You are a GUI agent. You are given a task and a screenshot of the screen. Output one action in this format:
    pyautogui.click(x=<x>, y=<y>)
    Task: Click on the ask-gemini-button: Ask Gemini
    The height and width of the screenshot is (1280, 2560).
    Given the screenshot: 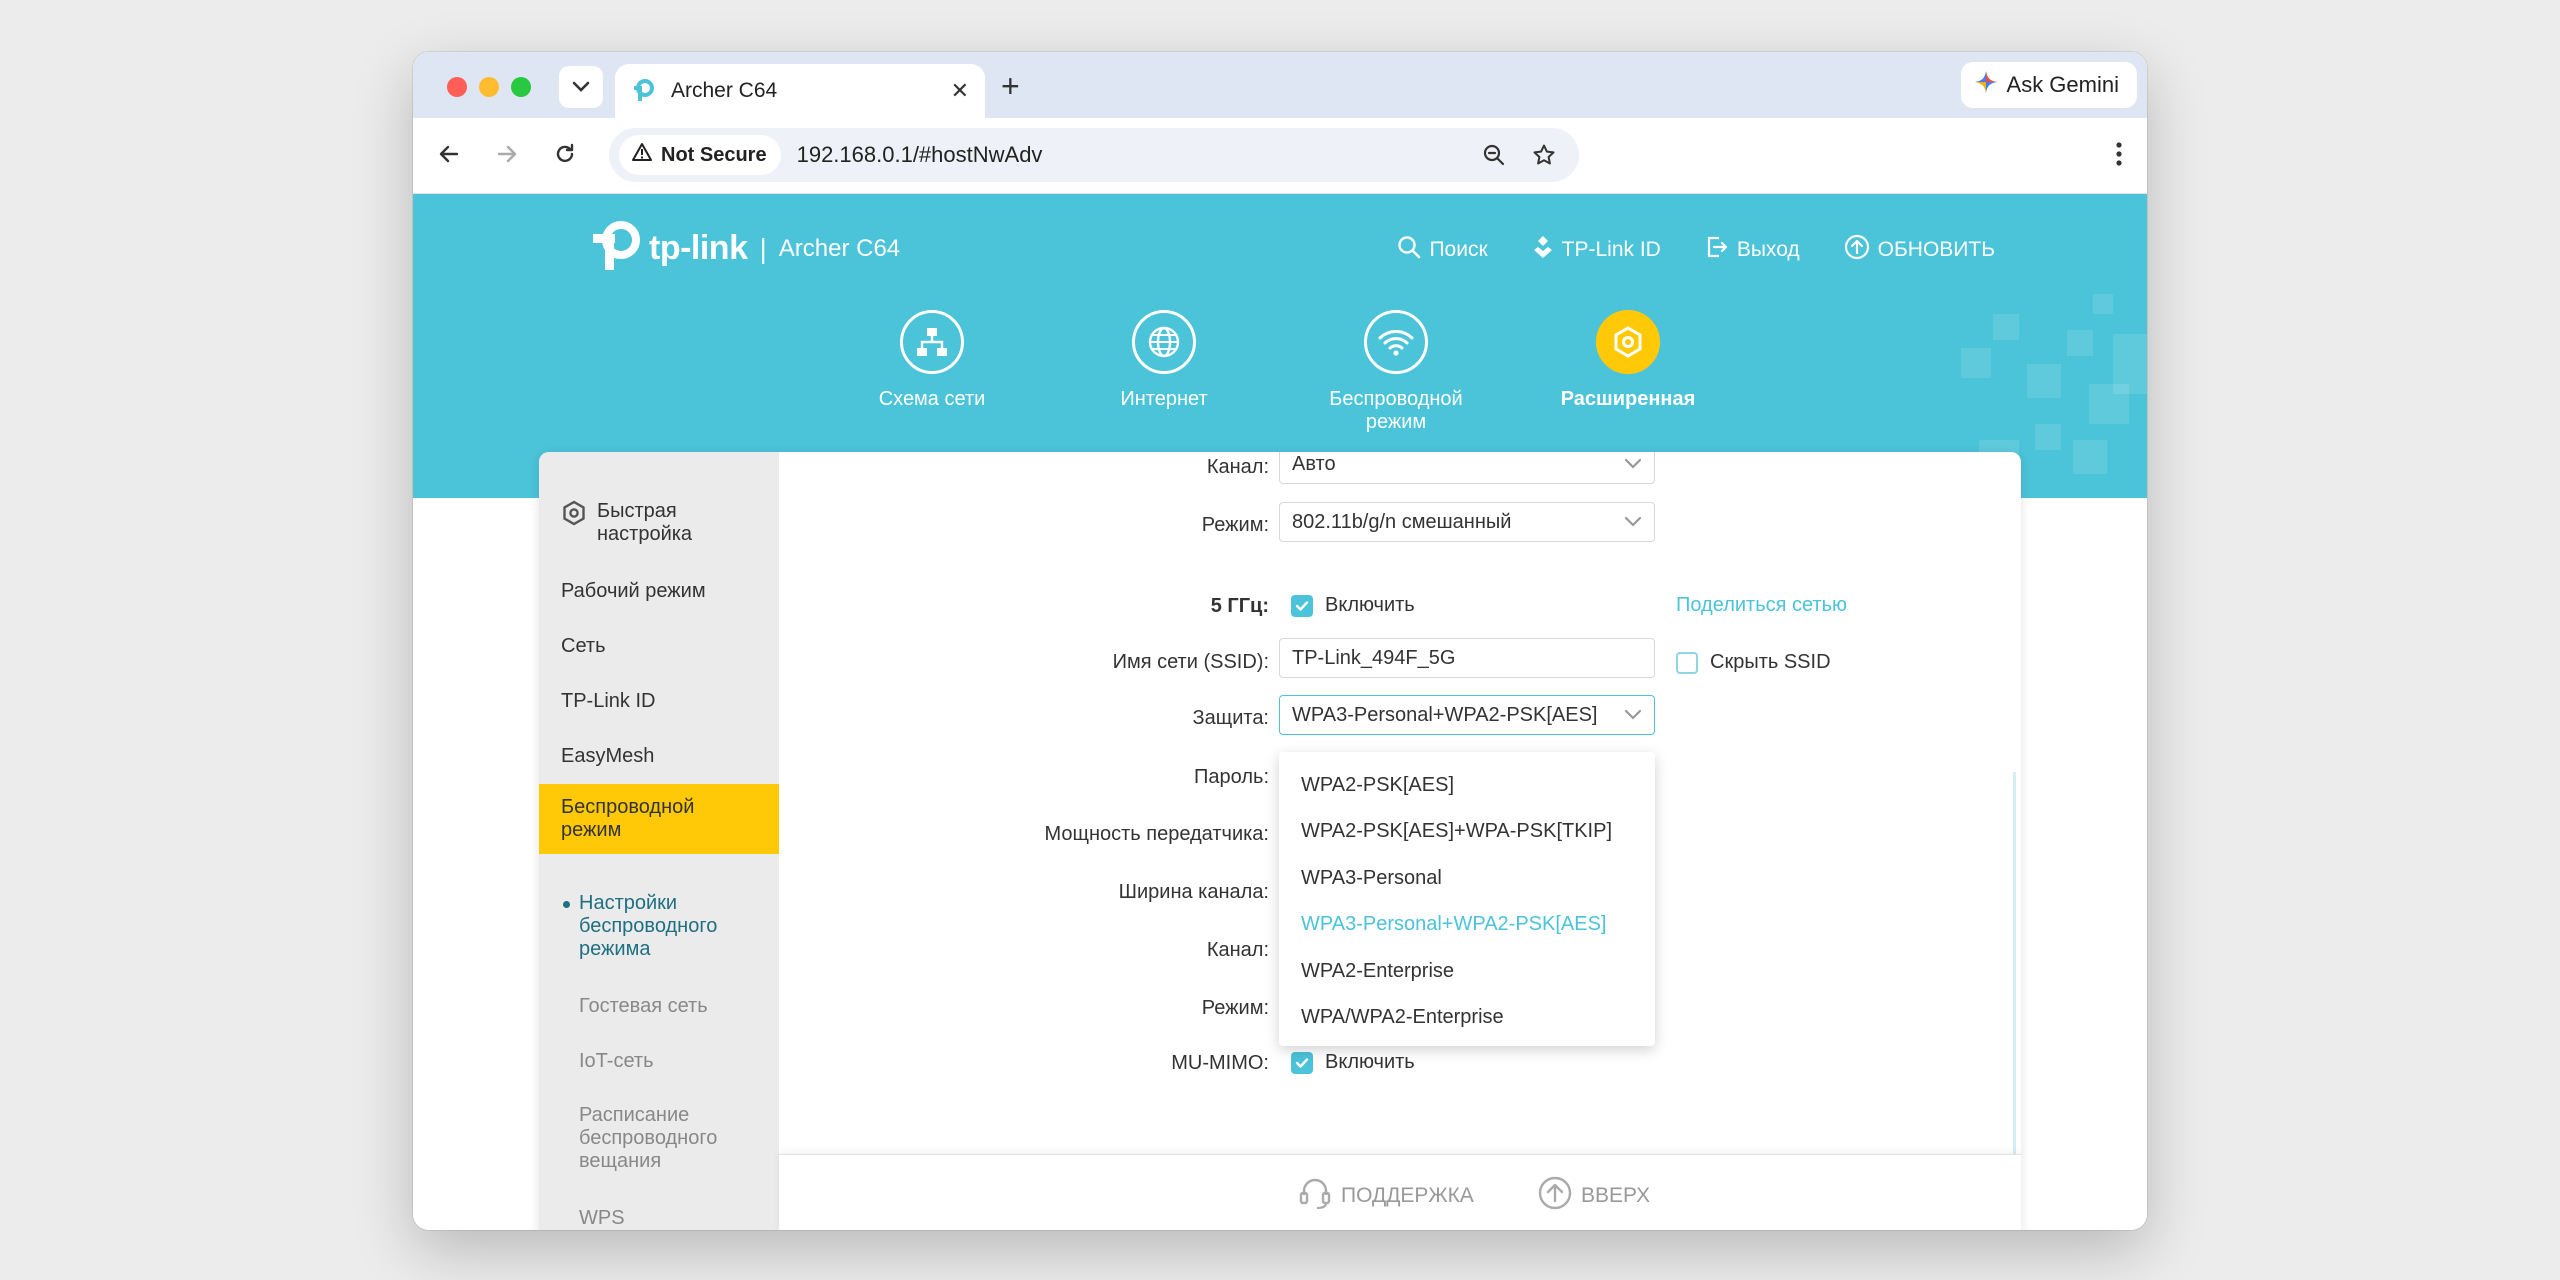 What is the action you would take?
    pyautogui.click(x=2048, y=85)
    